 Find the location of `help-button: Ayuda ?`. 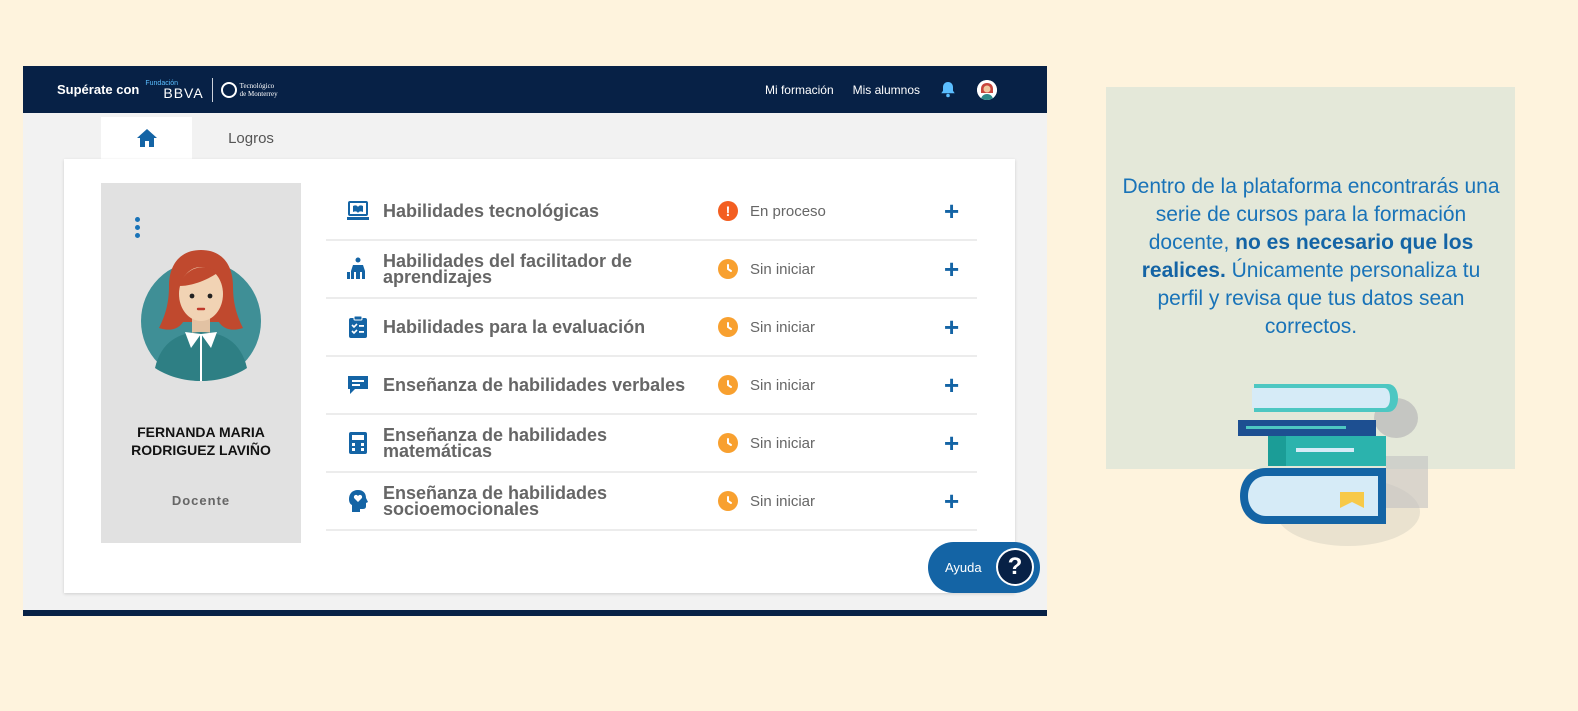

help-button: Ayuda ? is located at coordinates (984, 567).